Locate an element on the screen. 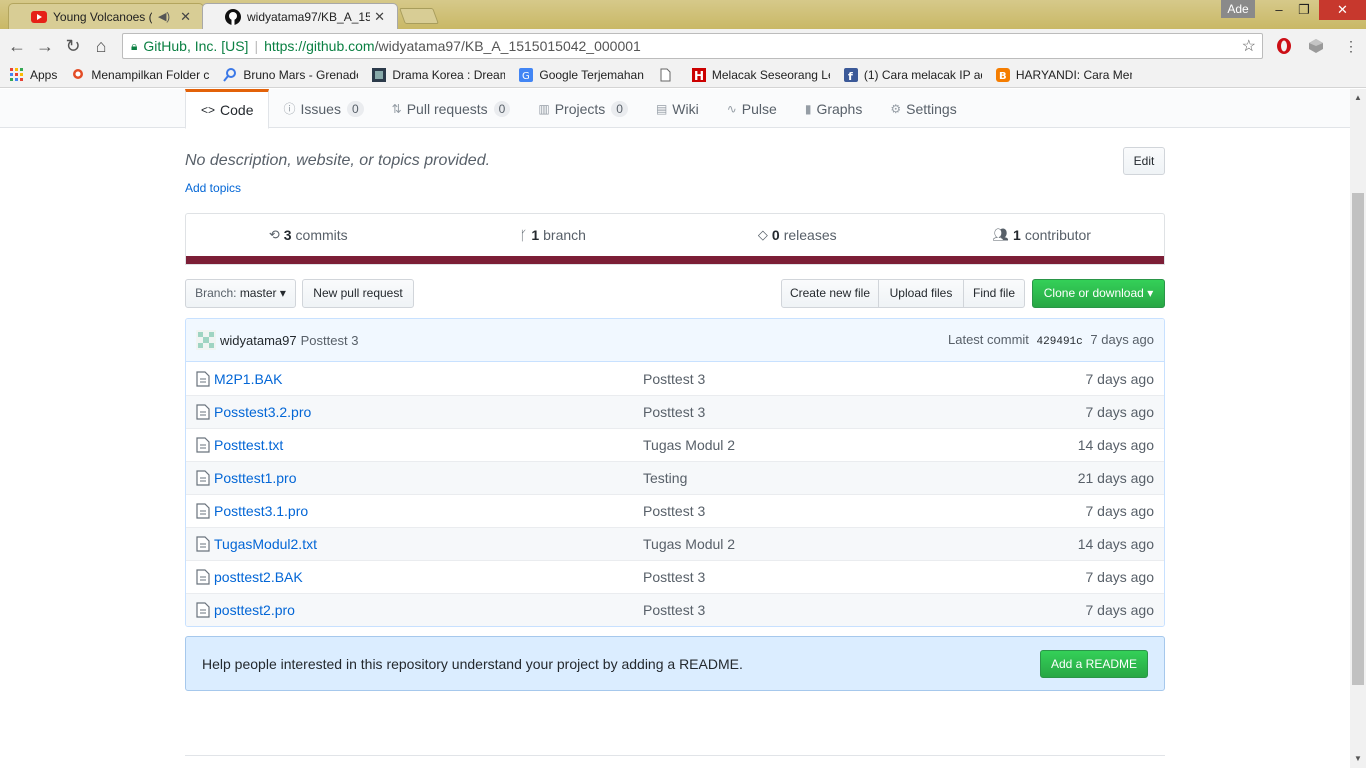 This screenshot has height=768, width=1366. scroll-thumb is located at coordinates (1358, 439).